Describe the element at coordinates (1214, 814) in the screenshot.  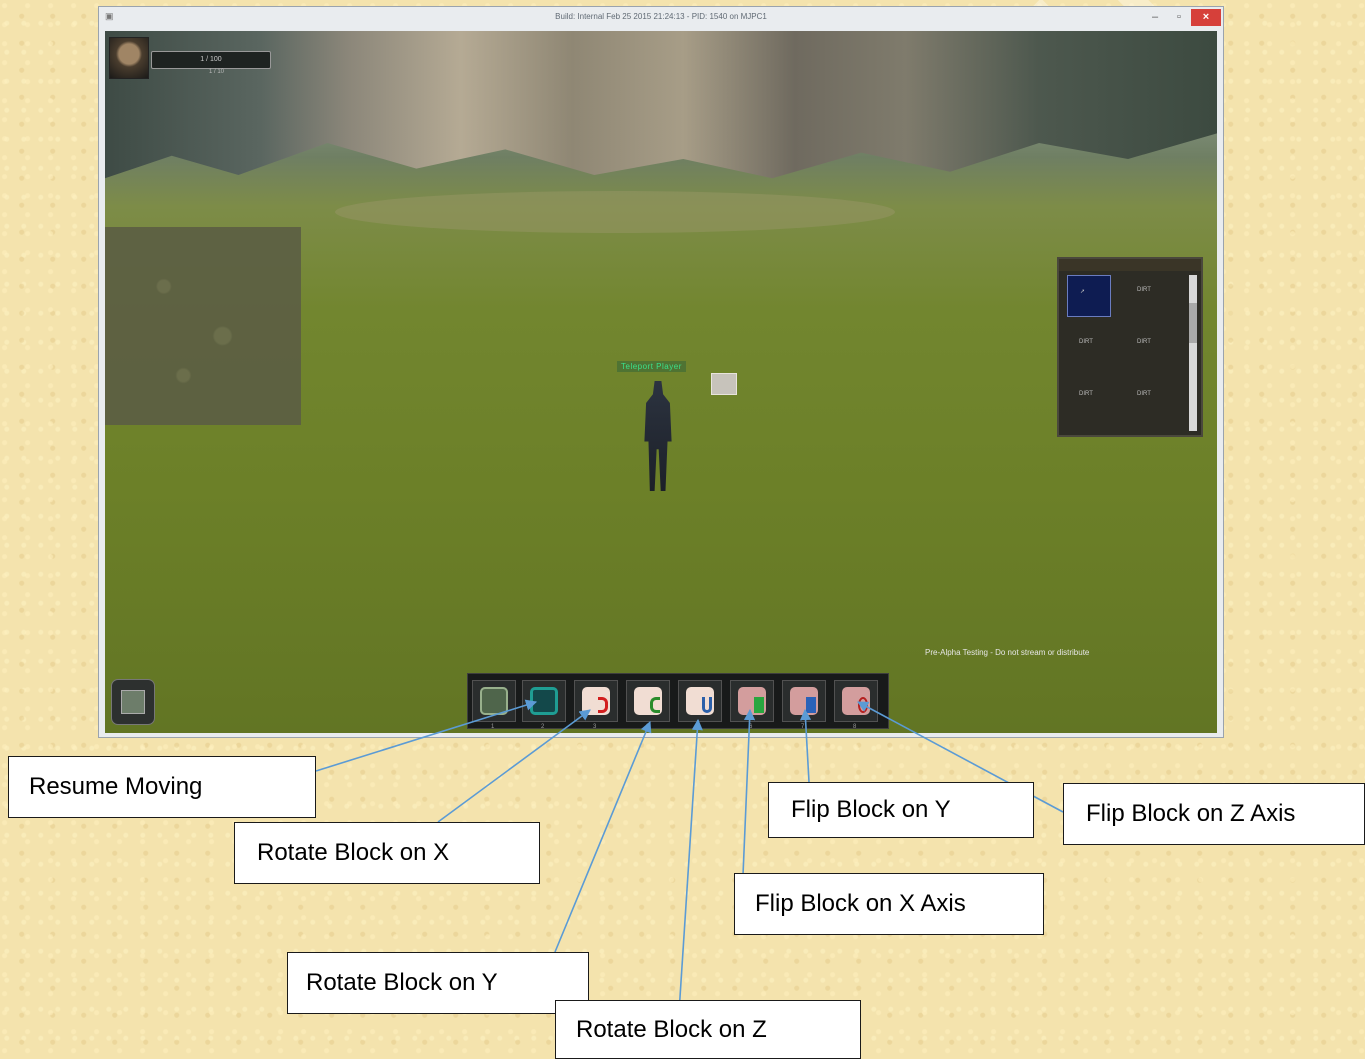
I see `callout-flip-z: Flip Block on Z Axis` at that location.